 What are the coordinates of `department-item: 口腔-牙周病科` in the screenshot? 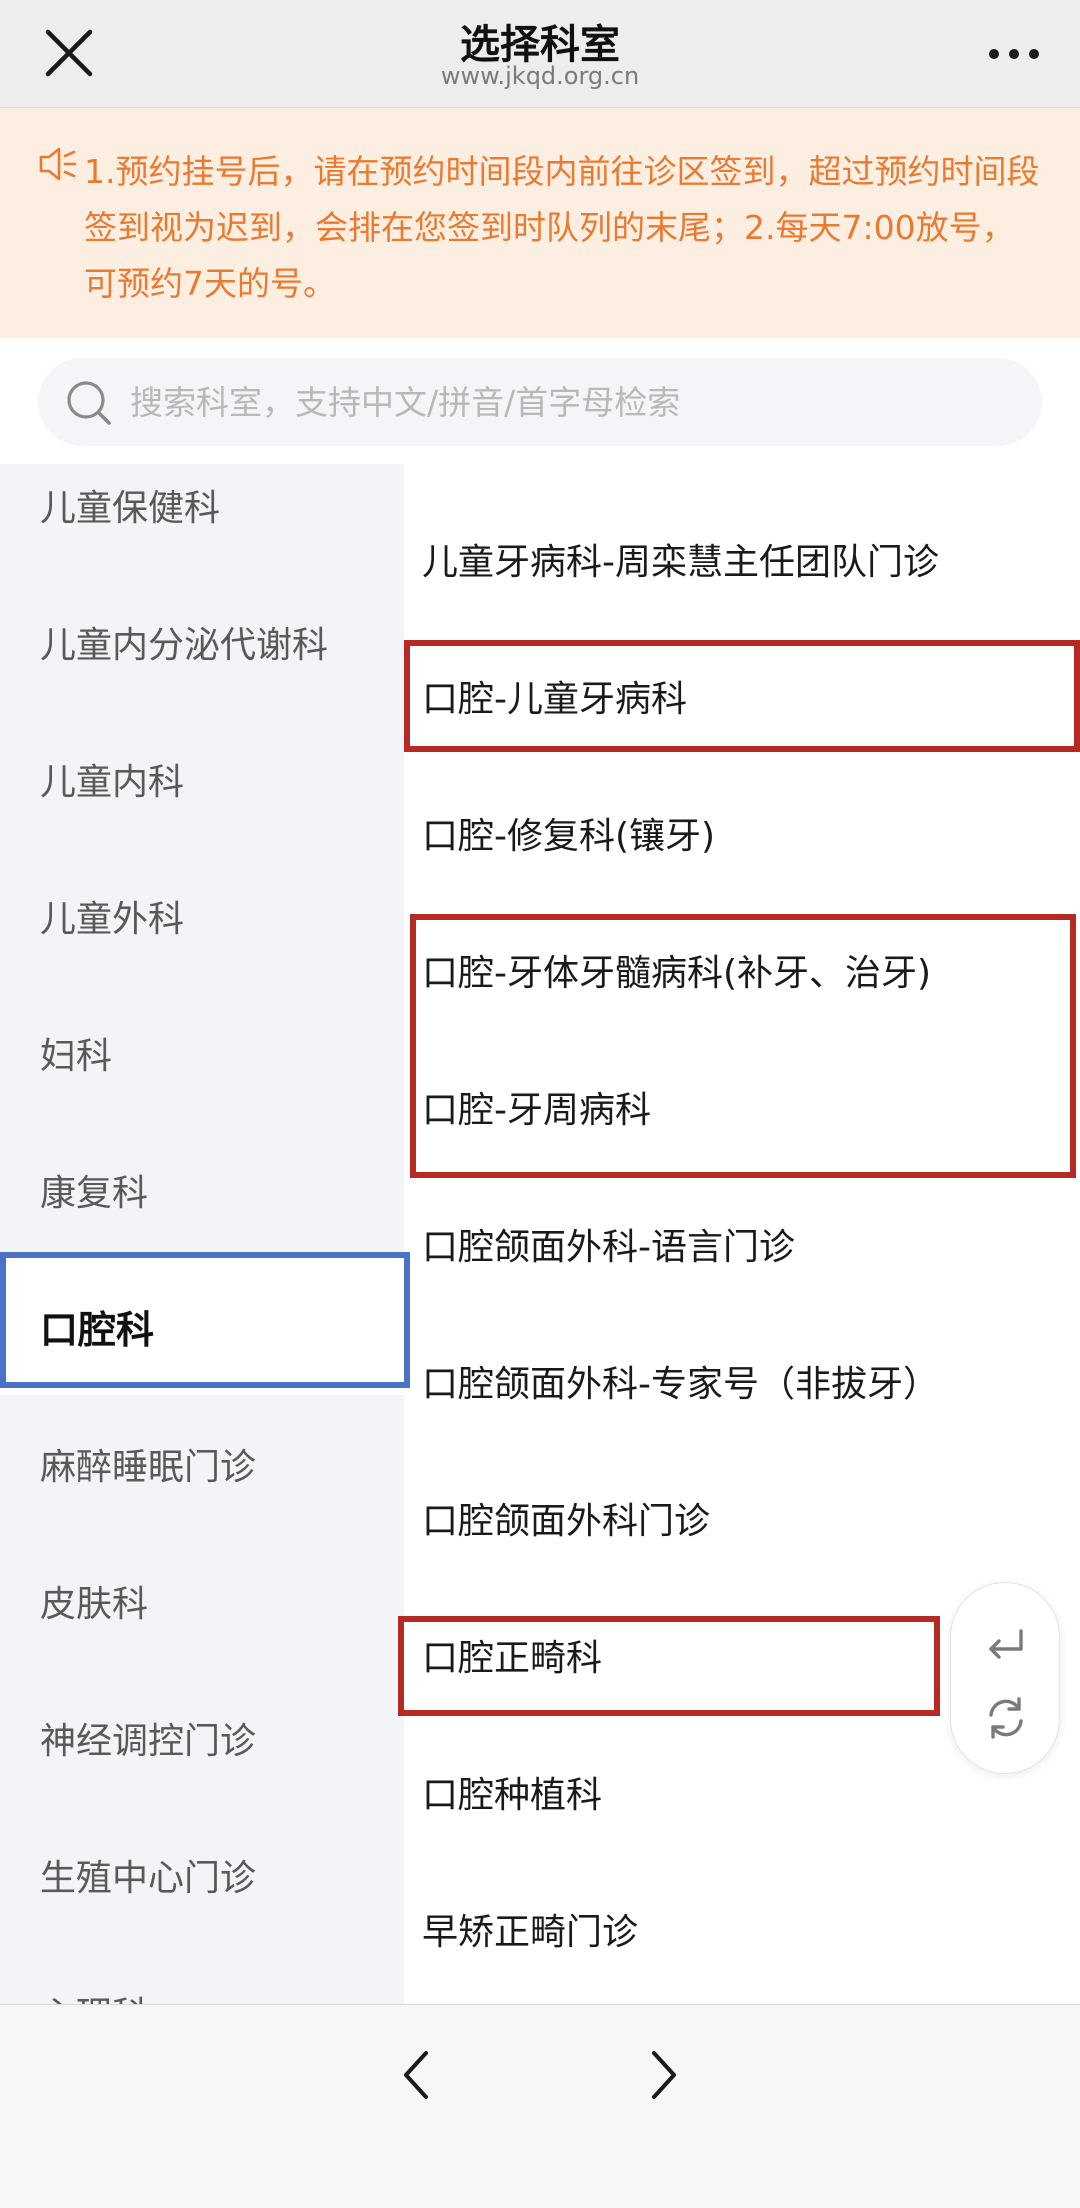 It's located at (742, 1106).